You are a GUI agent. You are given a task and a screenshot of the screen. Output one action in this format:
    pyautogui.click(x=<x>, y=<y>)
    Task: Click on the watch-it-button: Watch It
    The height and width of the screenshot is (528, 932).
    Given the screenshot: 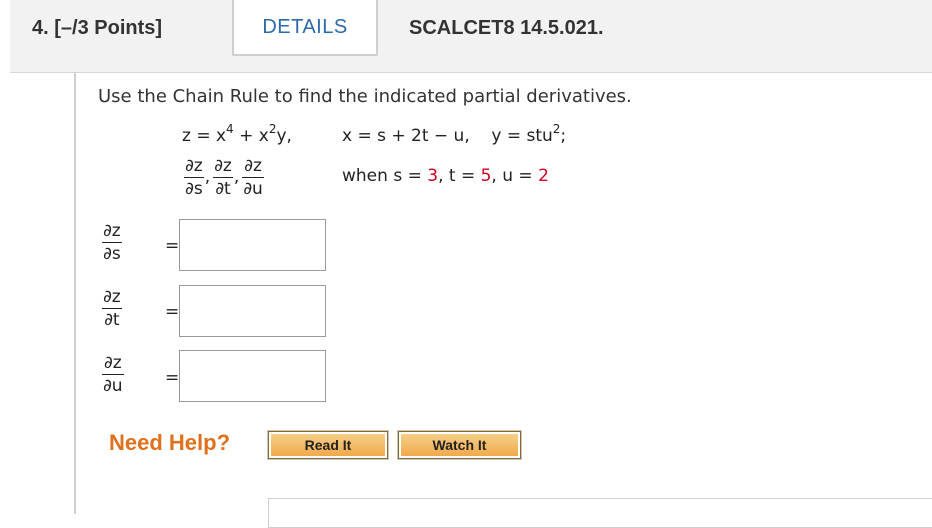 What is the action you would take?
    pyautogui.click(x=459, y=445)
    